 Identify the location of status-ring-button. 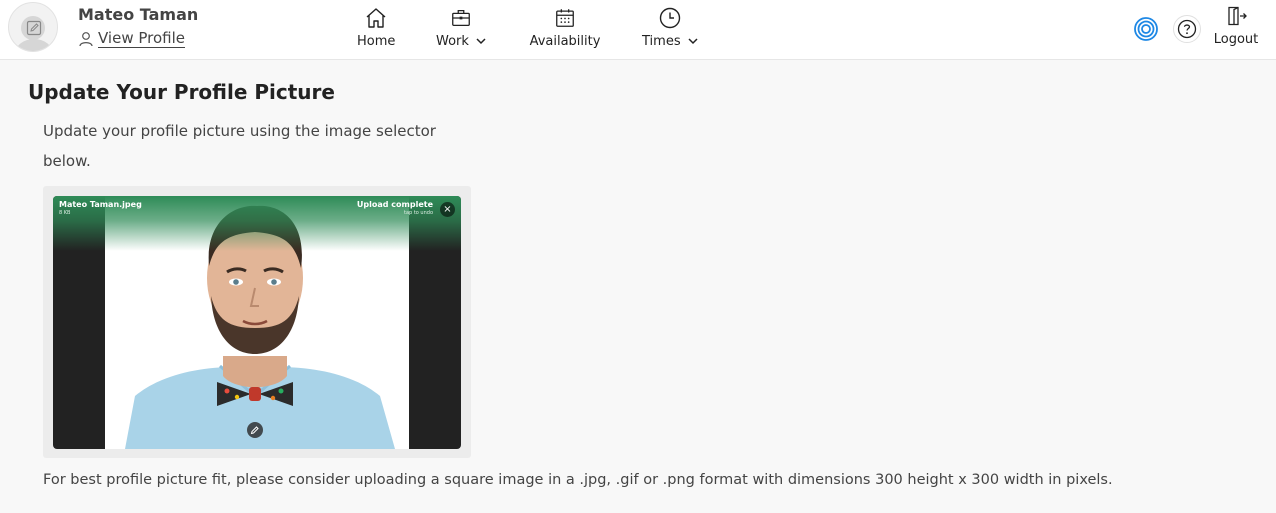
(1146, 29).